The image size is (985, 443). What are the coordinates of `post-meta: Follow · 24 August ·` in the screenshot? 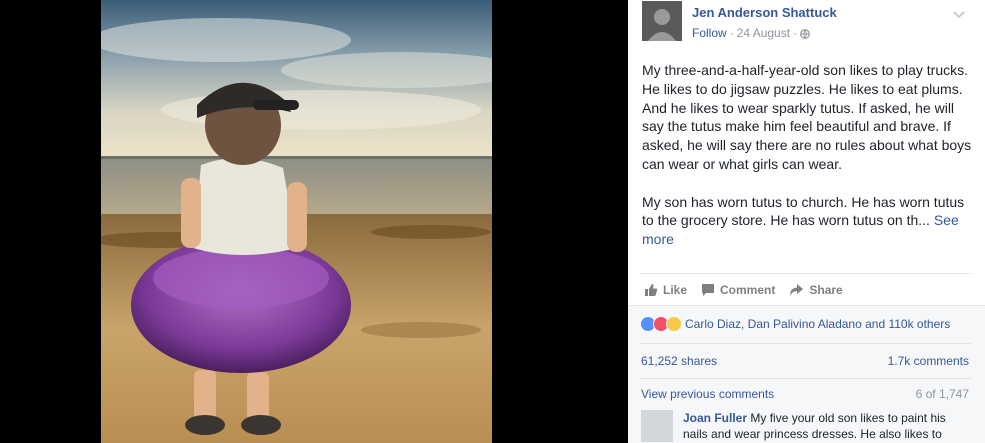 It's located at (751, 33).